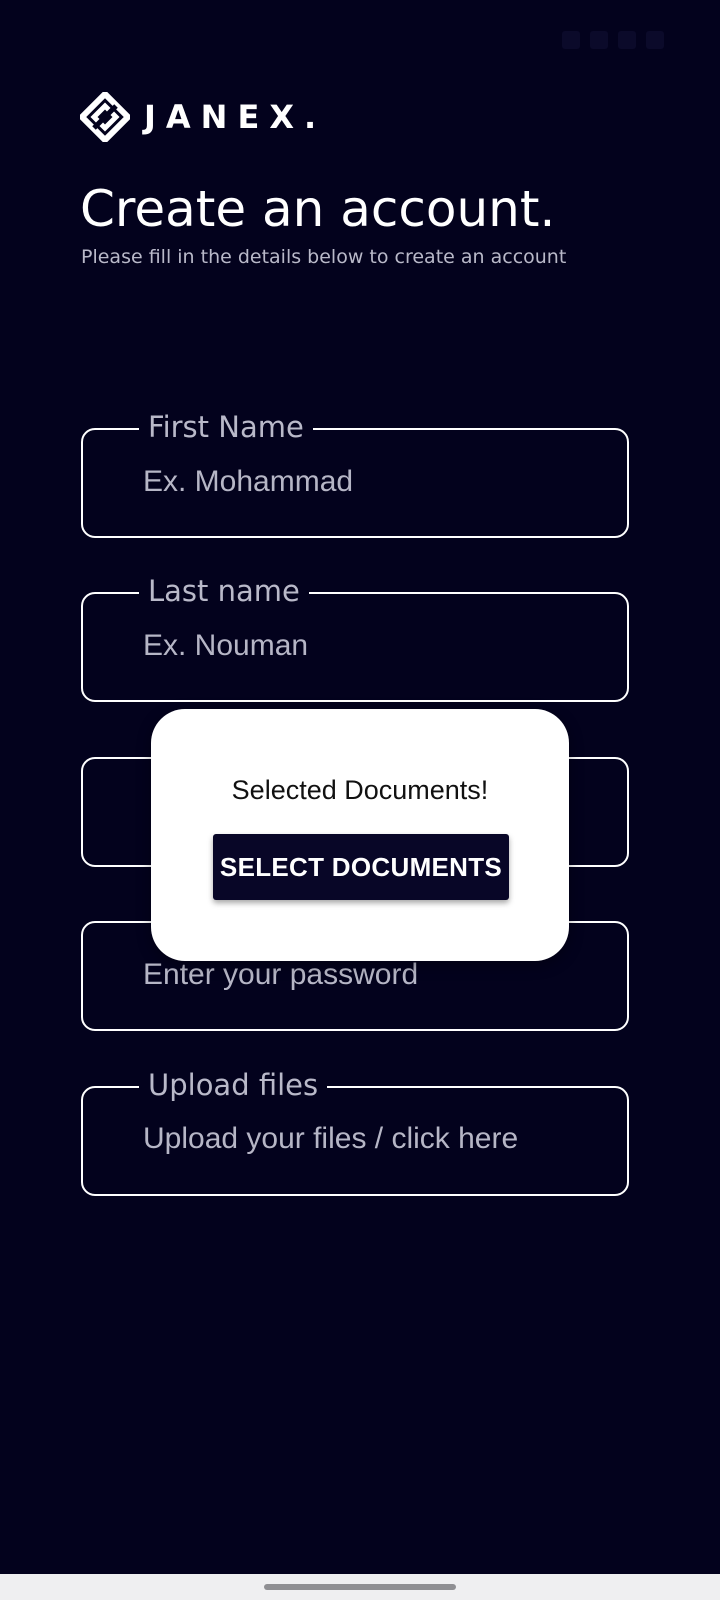 This screenshot has height=1600, width=720. What do you see at coordinates (655, 40) in the screenshot?
I see `battery-icon` at bounding box center [655, 40].